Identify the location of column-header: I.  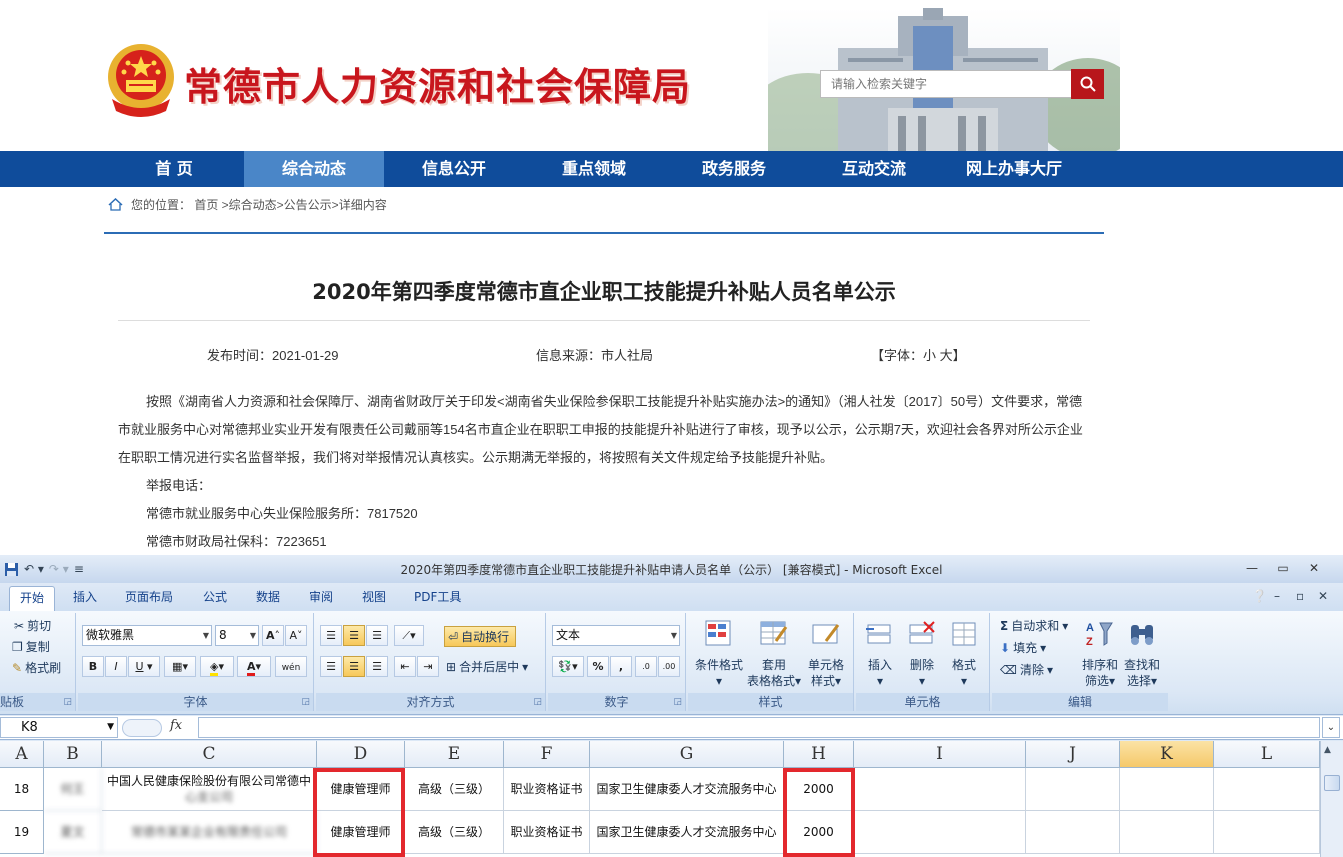
(940, 754).